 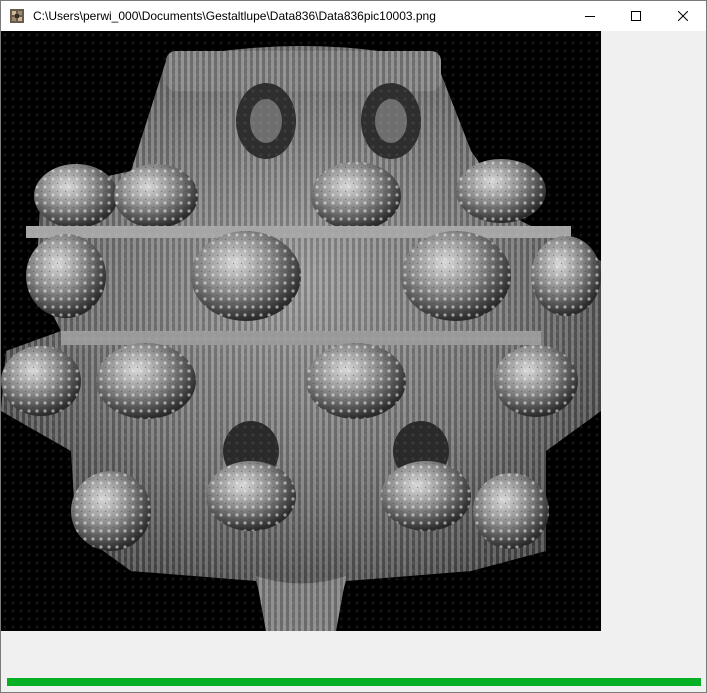 I want to click on maximize-icon, so click(x=636, y=16).